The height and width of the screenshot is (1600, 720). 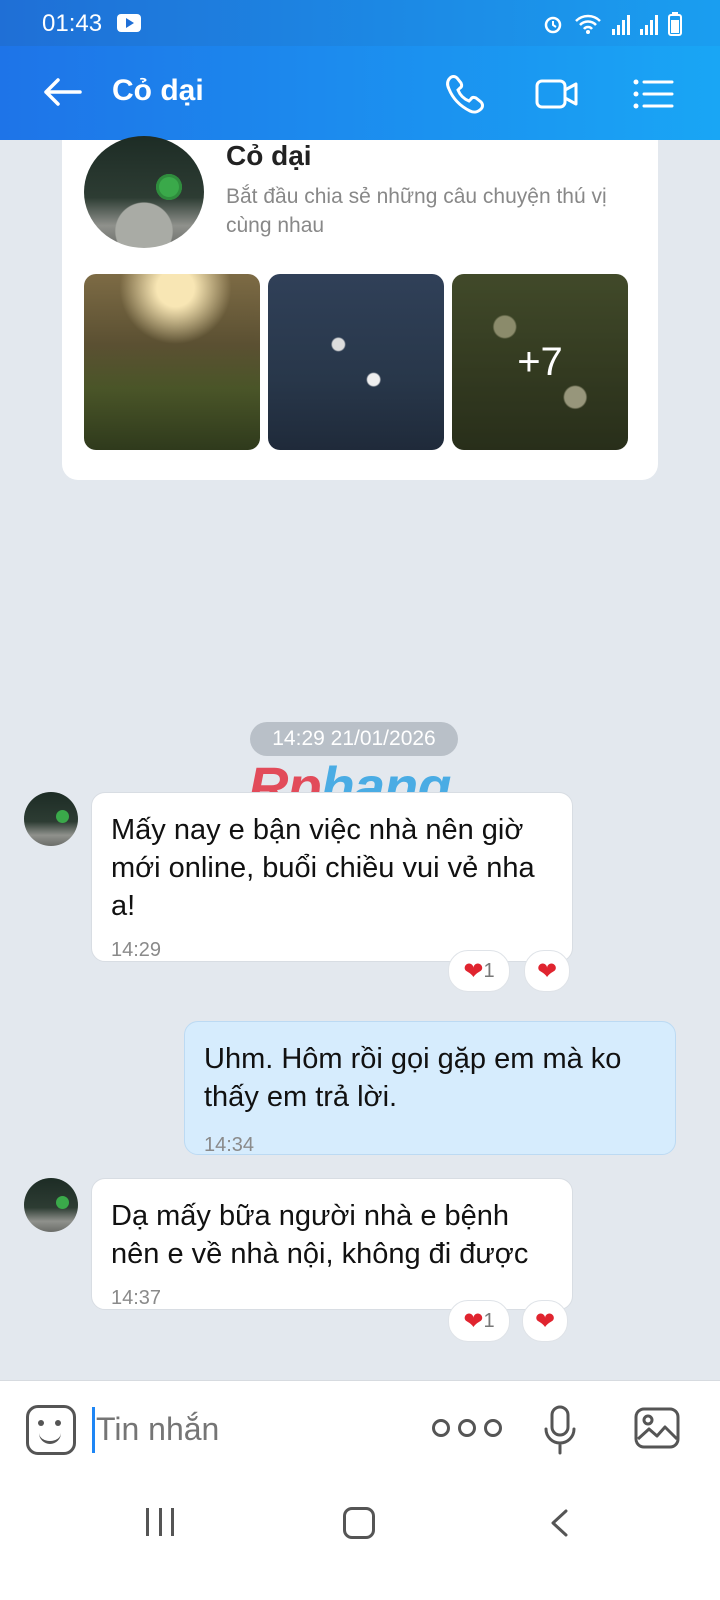 I want to click on menu-list-icon, so click(x=653, y=94).